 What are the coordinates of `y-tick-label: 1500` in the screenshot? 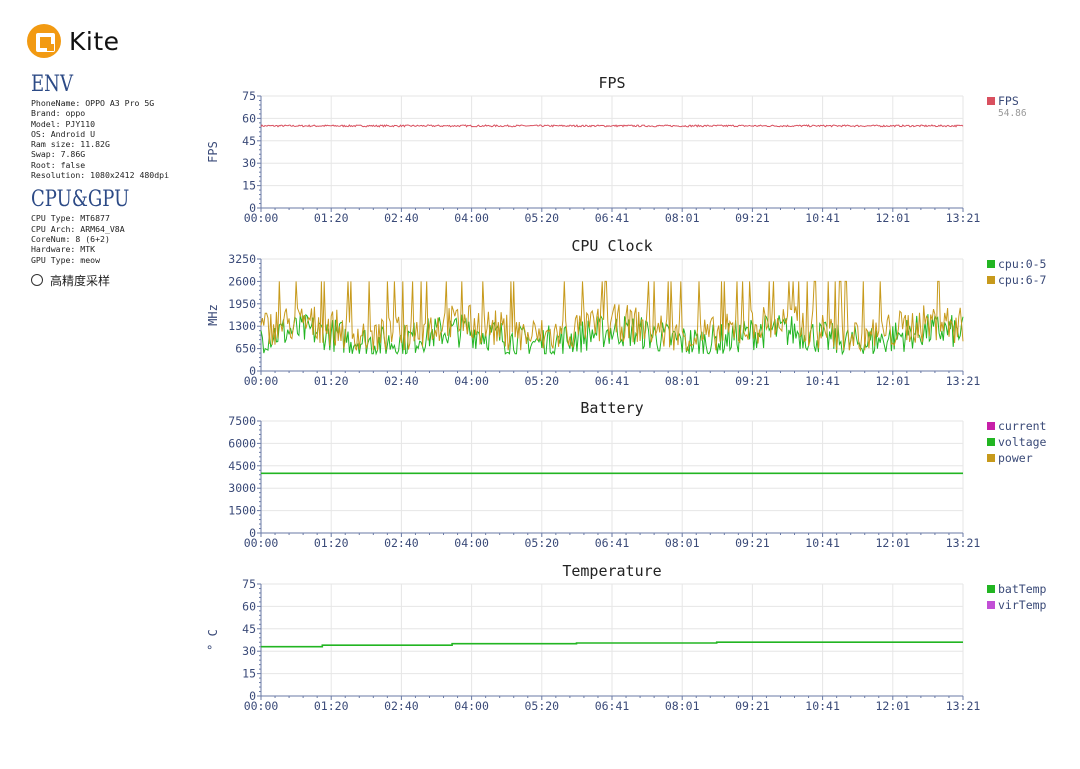 It's located at (242, 511).